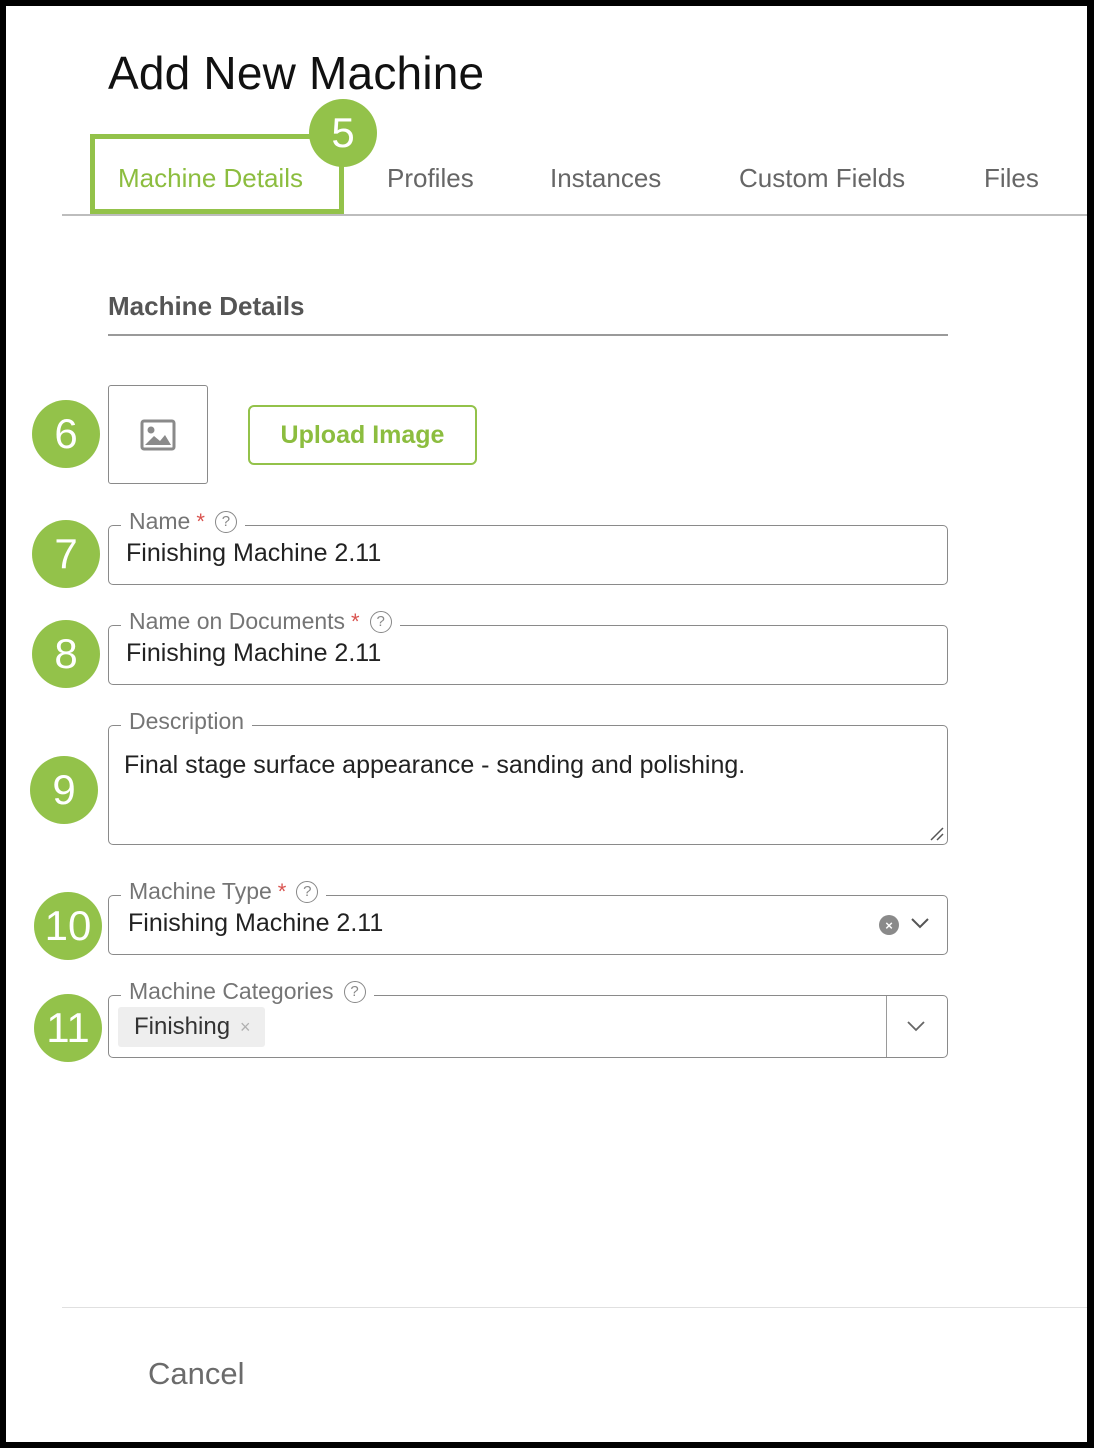 The height and width of the screenshot is (1448, 1094). What do you see at coordinates (231, 991) in the screenshot?
I see `machine-categories-label-text: Machine Categories` at bounding box center [231, 991].